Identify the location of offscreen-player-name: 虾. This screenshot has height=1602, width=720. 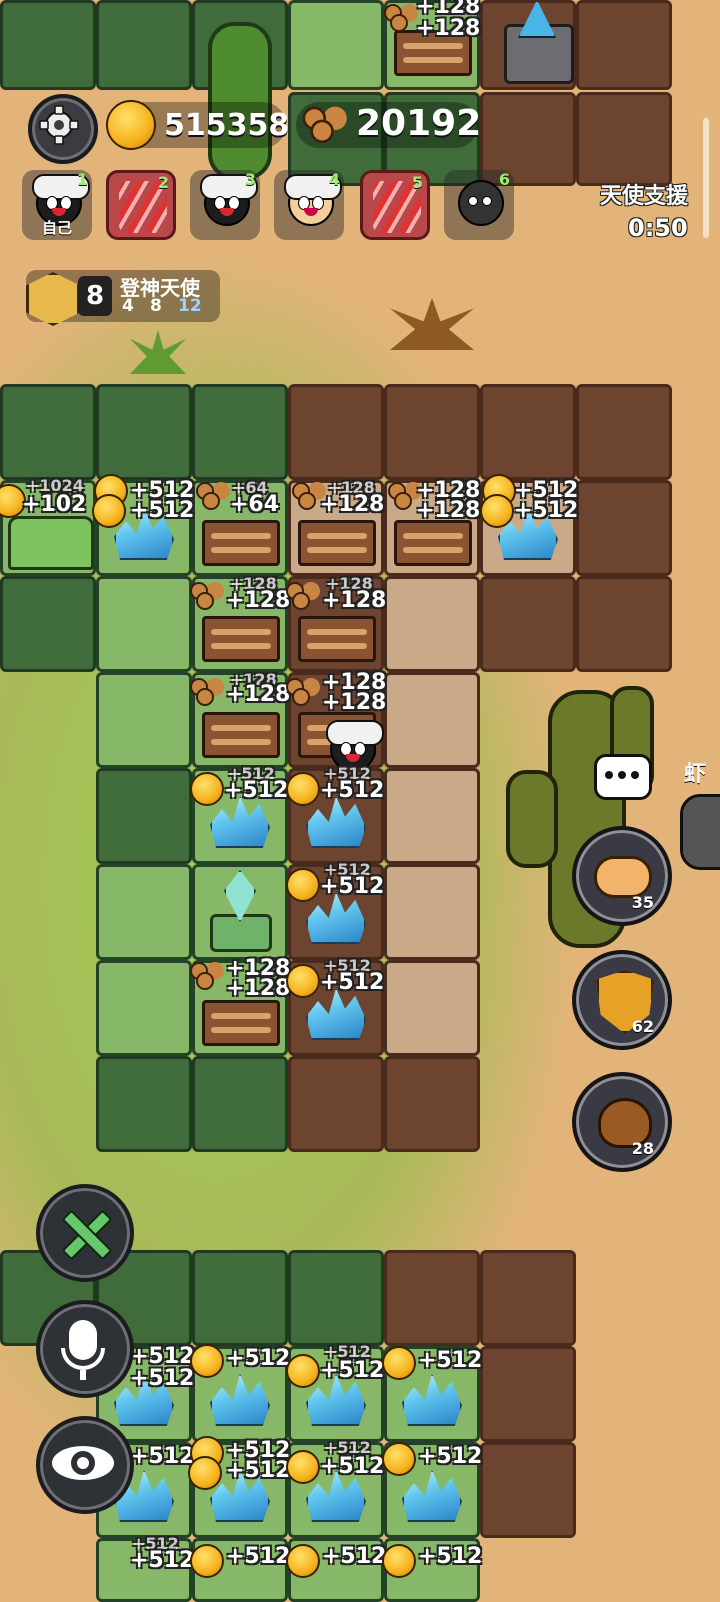
(695, 774).